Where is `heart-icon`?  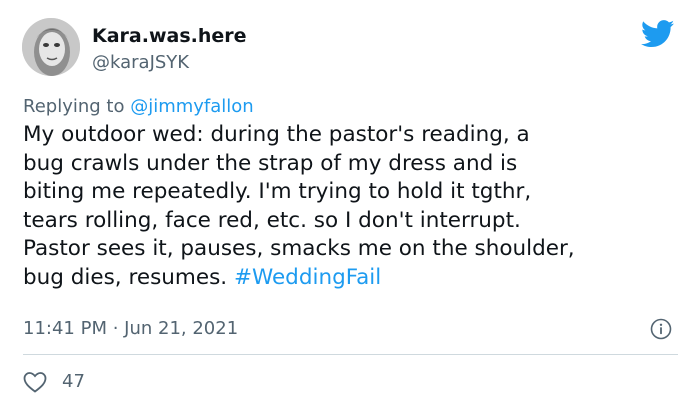
heart-icon is located at coordinates (35, 382).